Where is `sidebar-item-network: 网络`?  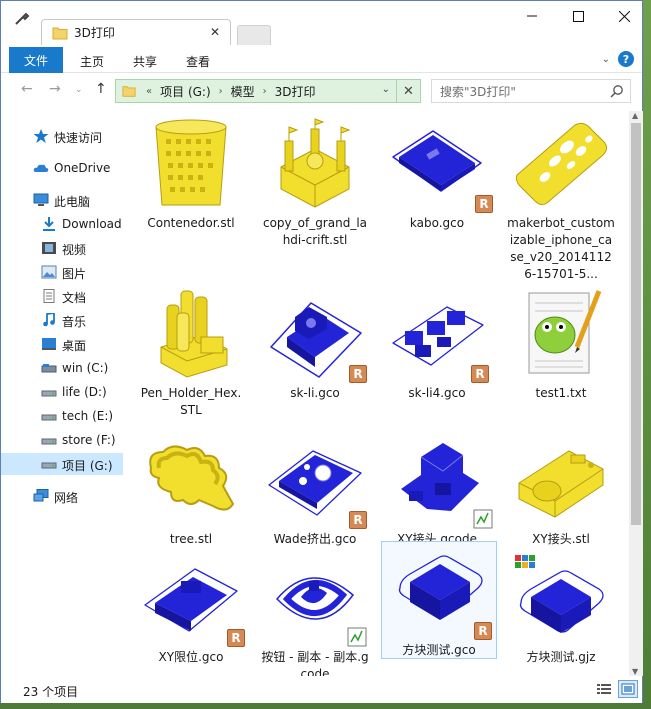 sidebar-item-network: 网络 is located at coordinates (62, 496).